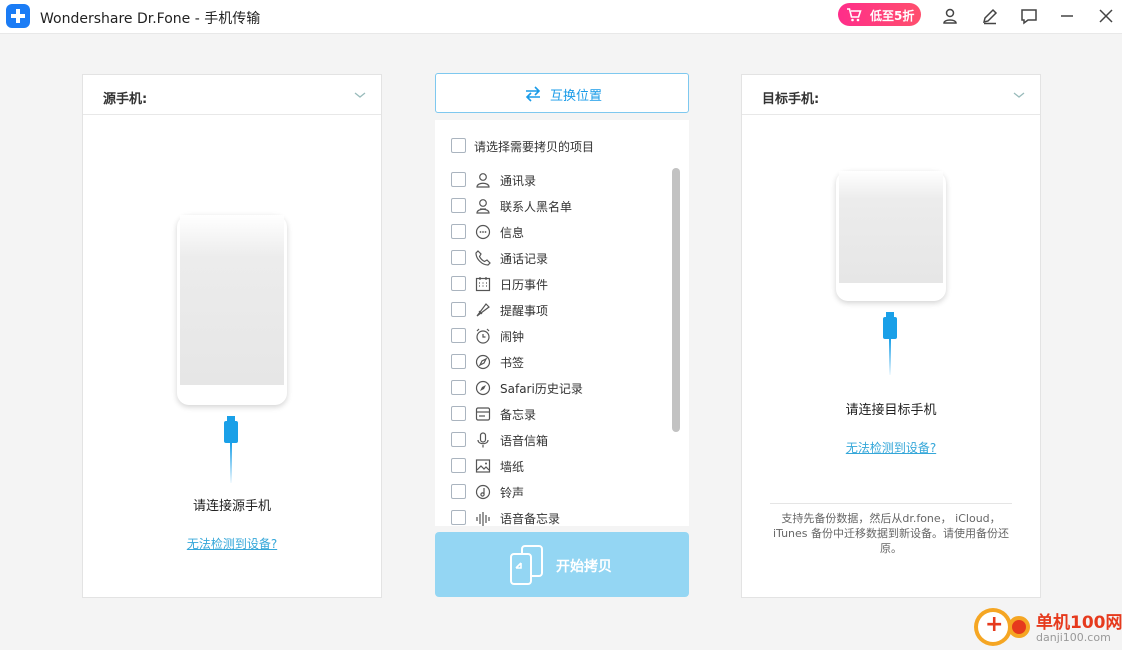  I want to click on list-item-notes: 备忘录, so click(553, 414).